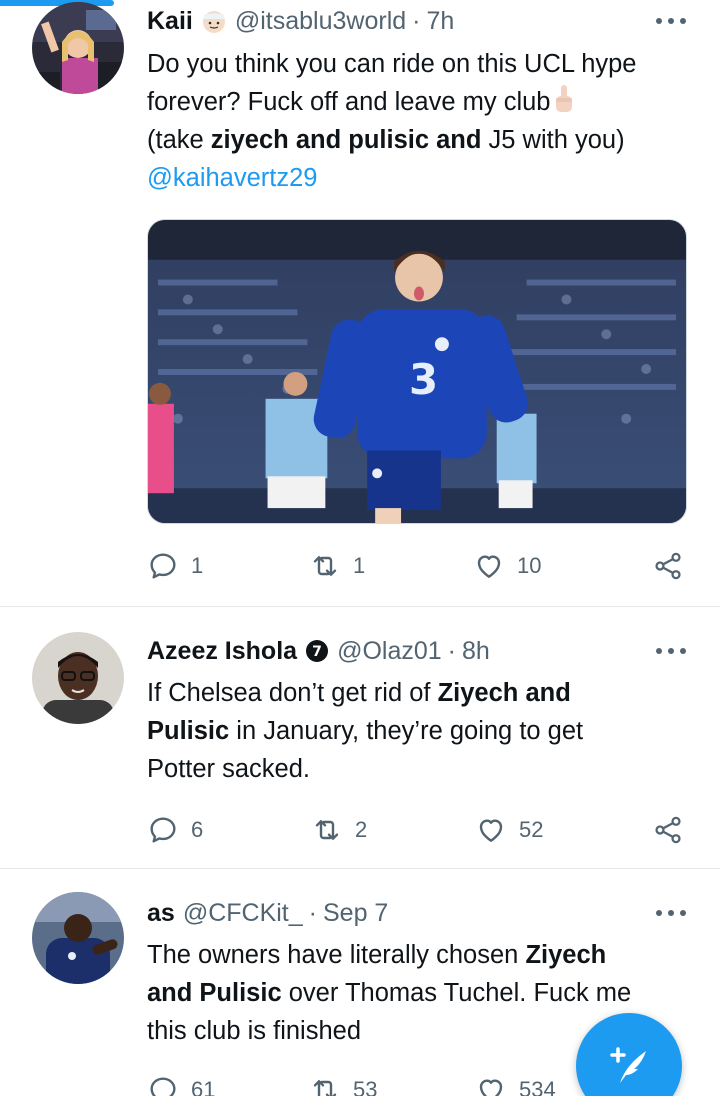  I want to click on like-button: 534, so click(515, 1083).